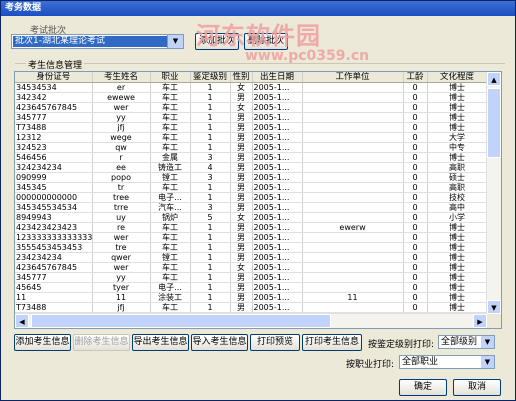  I want to click on table-row: 12312wege车工1男2005-1... 0大学, so click(251, 137).